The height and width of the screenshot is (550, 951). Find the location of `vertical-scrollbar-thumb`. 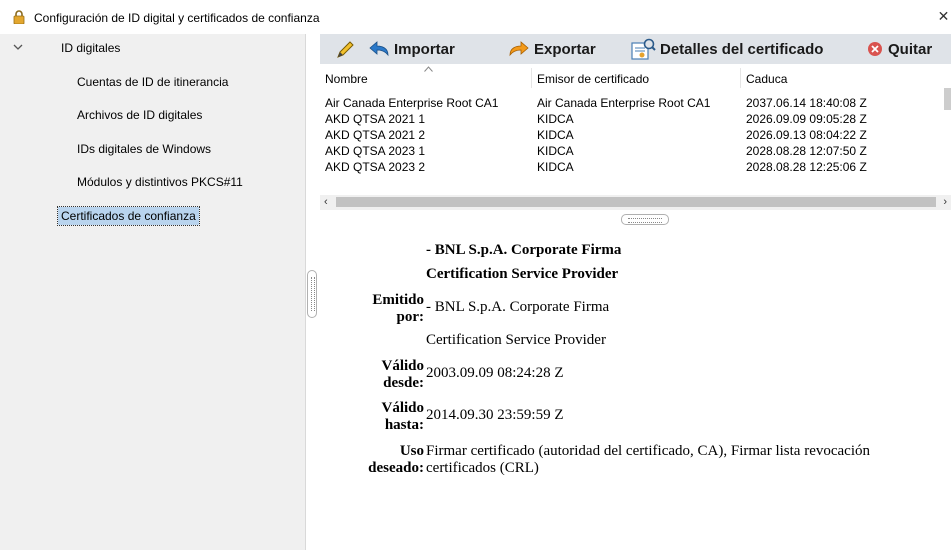

vertical-scrollbar-thumb is located at coordinates (947, 99).